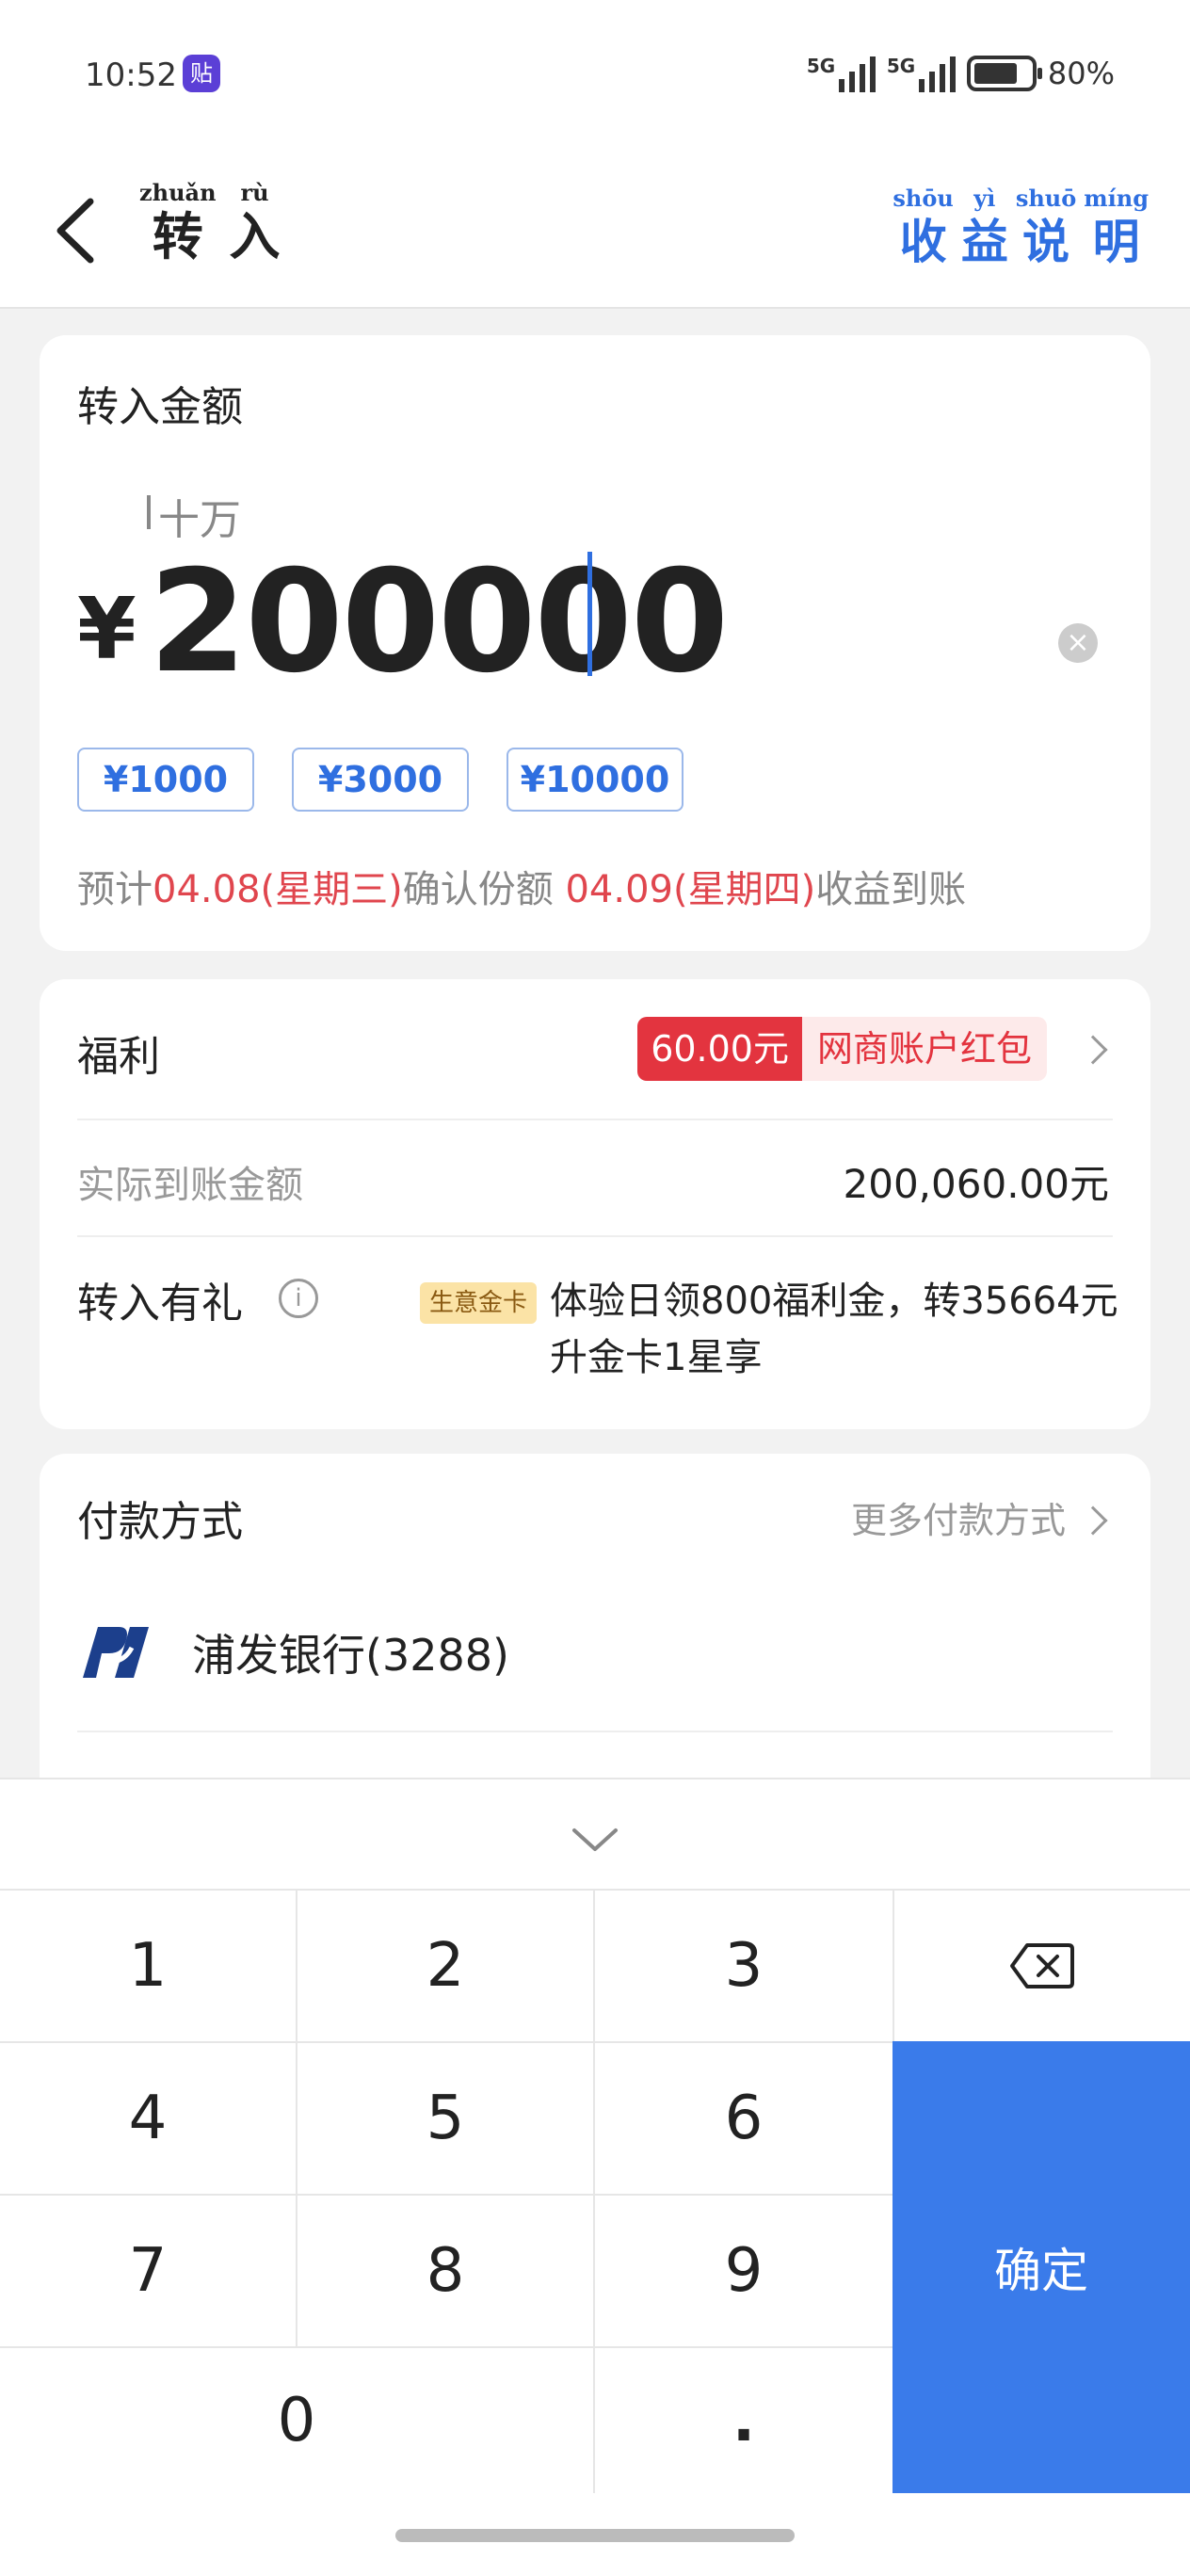  I want to click on confirm-button: 确定, so click(1041, 2267).